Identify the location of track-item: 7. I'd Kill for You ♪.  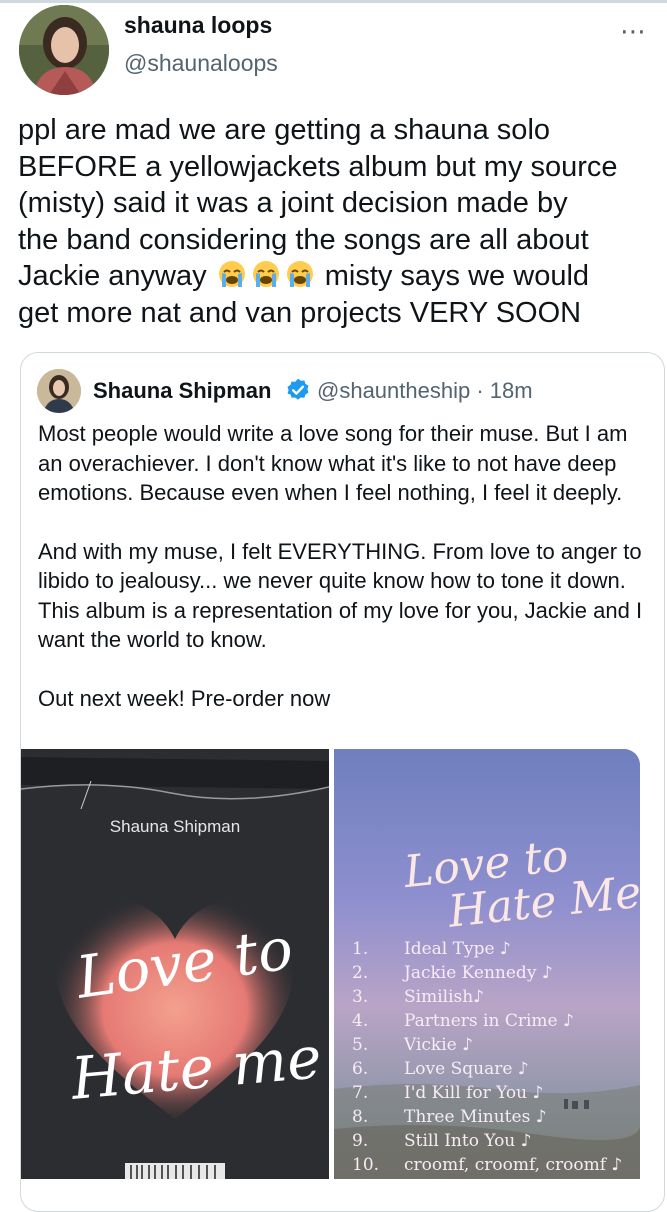
(496, 1093).